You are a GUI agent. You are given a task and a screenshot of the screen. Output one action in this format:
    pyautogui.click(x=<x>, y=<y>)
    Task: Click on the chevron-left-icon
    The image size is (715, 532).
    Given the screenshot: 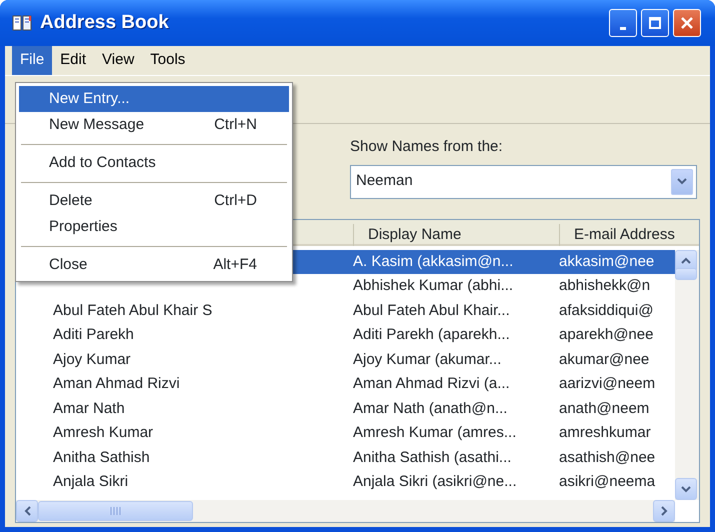 What is the action you would take?
    pyautogui.click(x=27, y=511)
    